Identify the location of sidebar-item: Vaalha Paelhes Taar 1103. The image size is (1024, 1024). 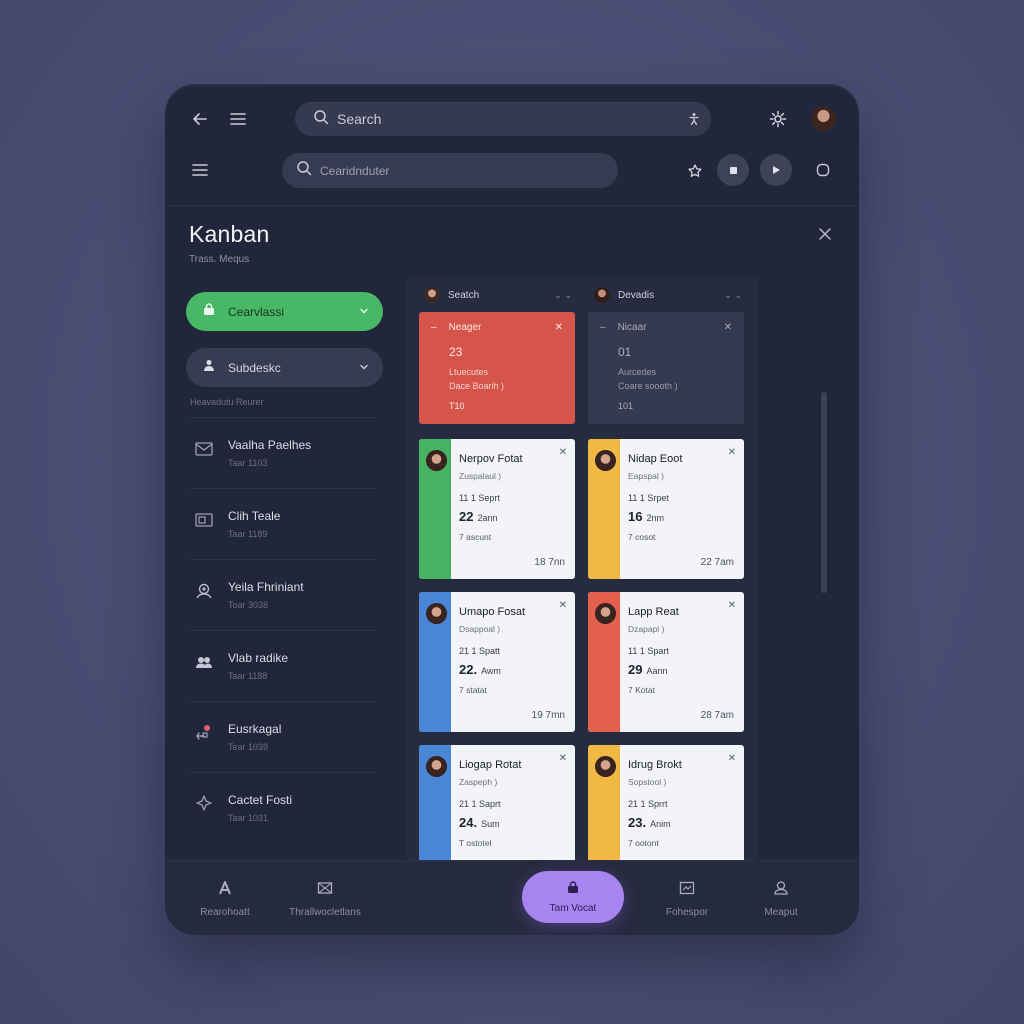
(283, 452).